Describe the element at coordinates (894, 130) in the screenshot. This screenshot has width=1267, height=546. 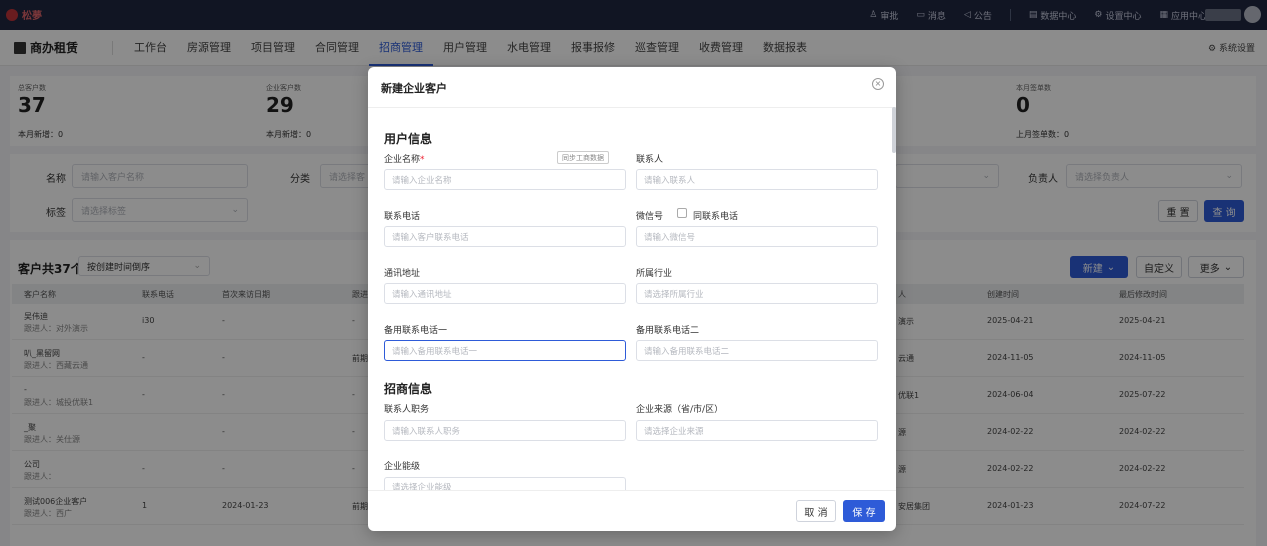
I see `scrollbar` at that location.